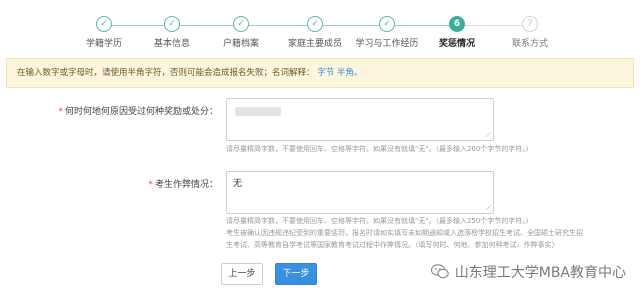 The height and width of the screenshot is (297, 640). What do you see at coordinates (530, 24) in the screenshot?
I see `step-number: 7` at bounding box center [530, 24].